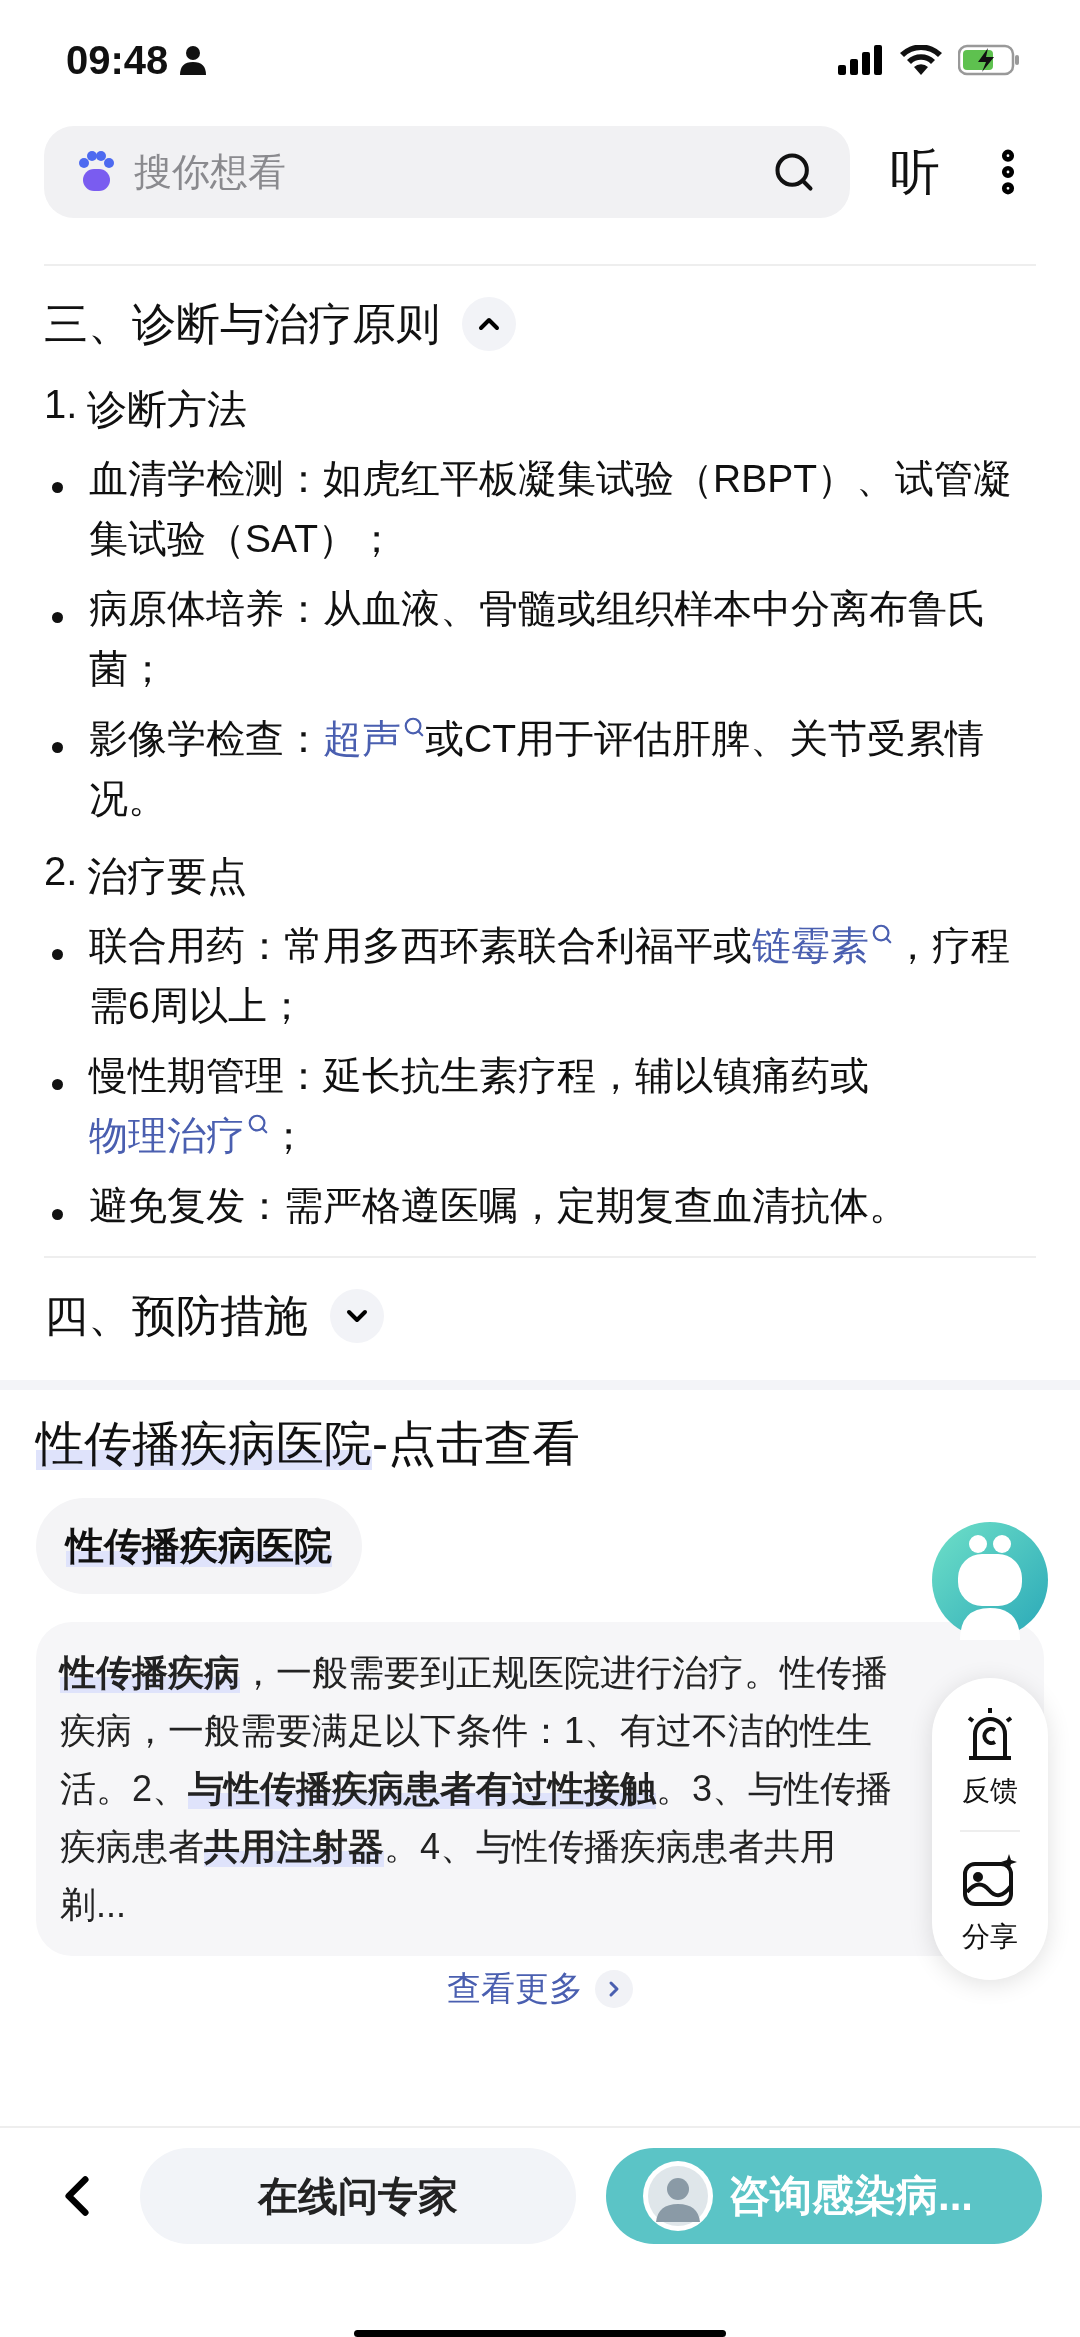 This screenshot has width=1080, height=2337. What do you see at coordinates (915, 172) in the screenshot?
I see `listen-button: 听` at bounding box center [915, 172].